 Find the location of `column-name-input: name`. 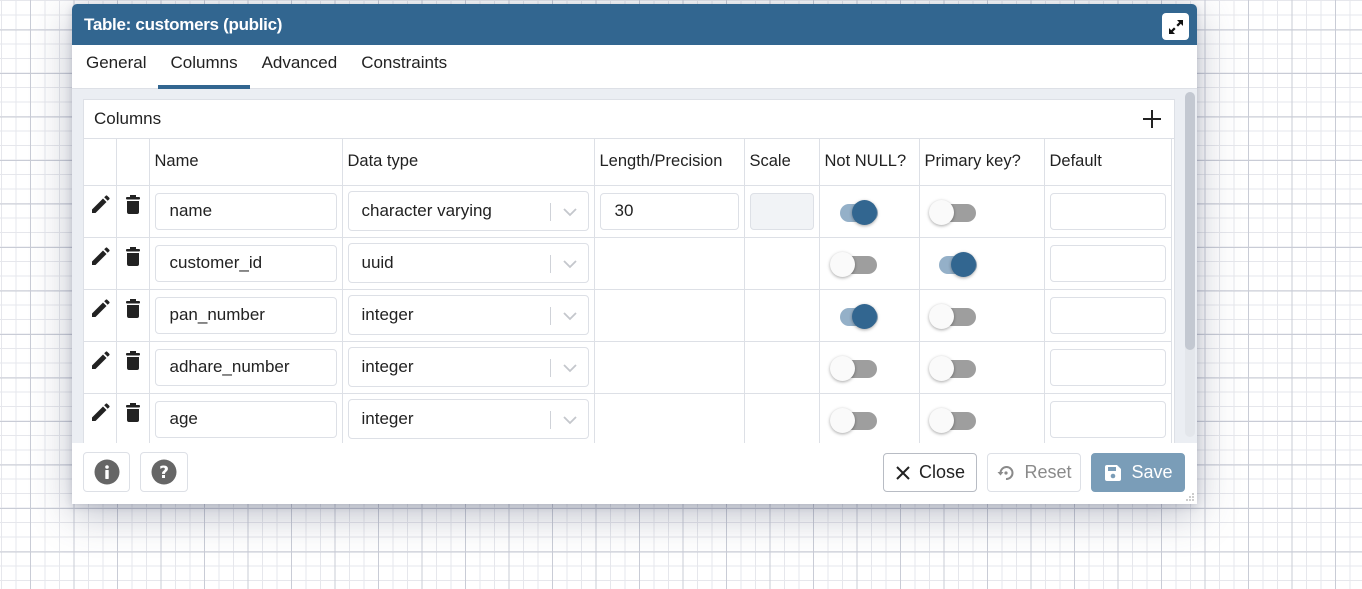

column-name-input: name is located at coordinates (245, 211).